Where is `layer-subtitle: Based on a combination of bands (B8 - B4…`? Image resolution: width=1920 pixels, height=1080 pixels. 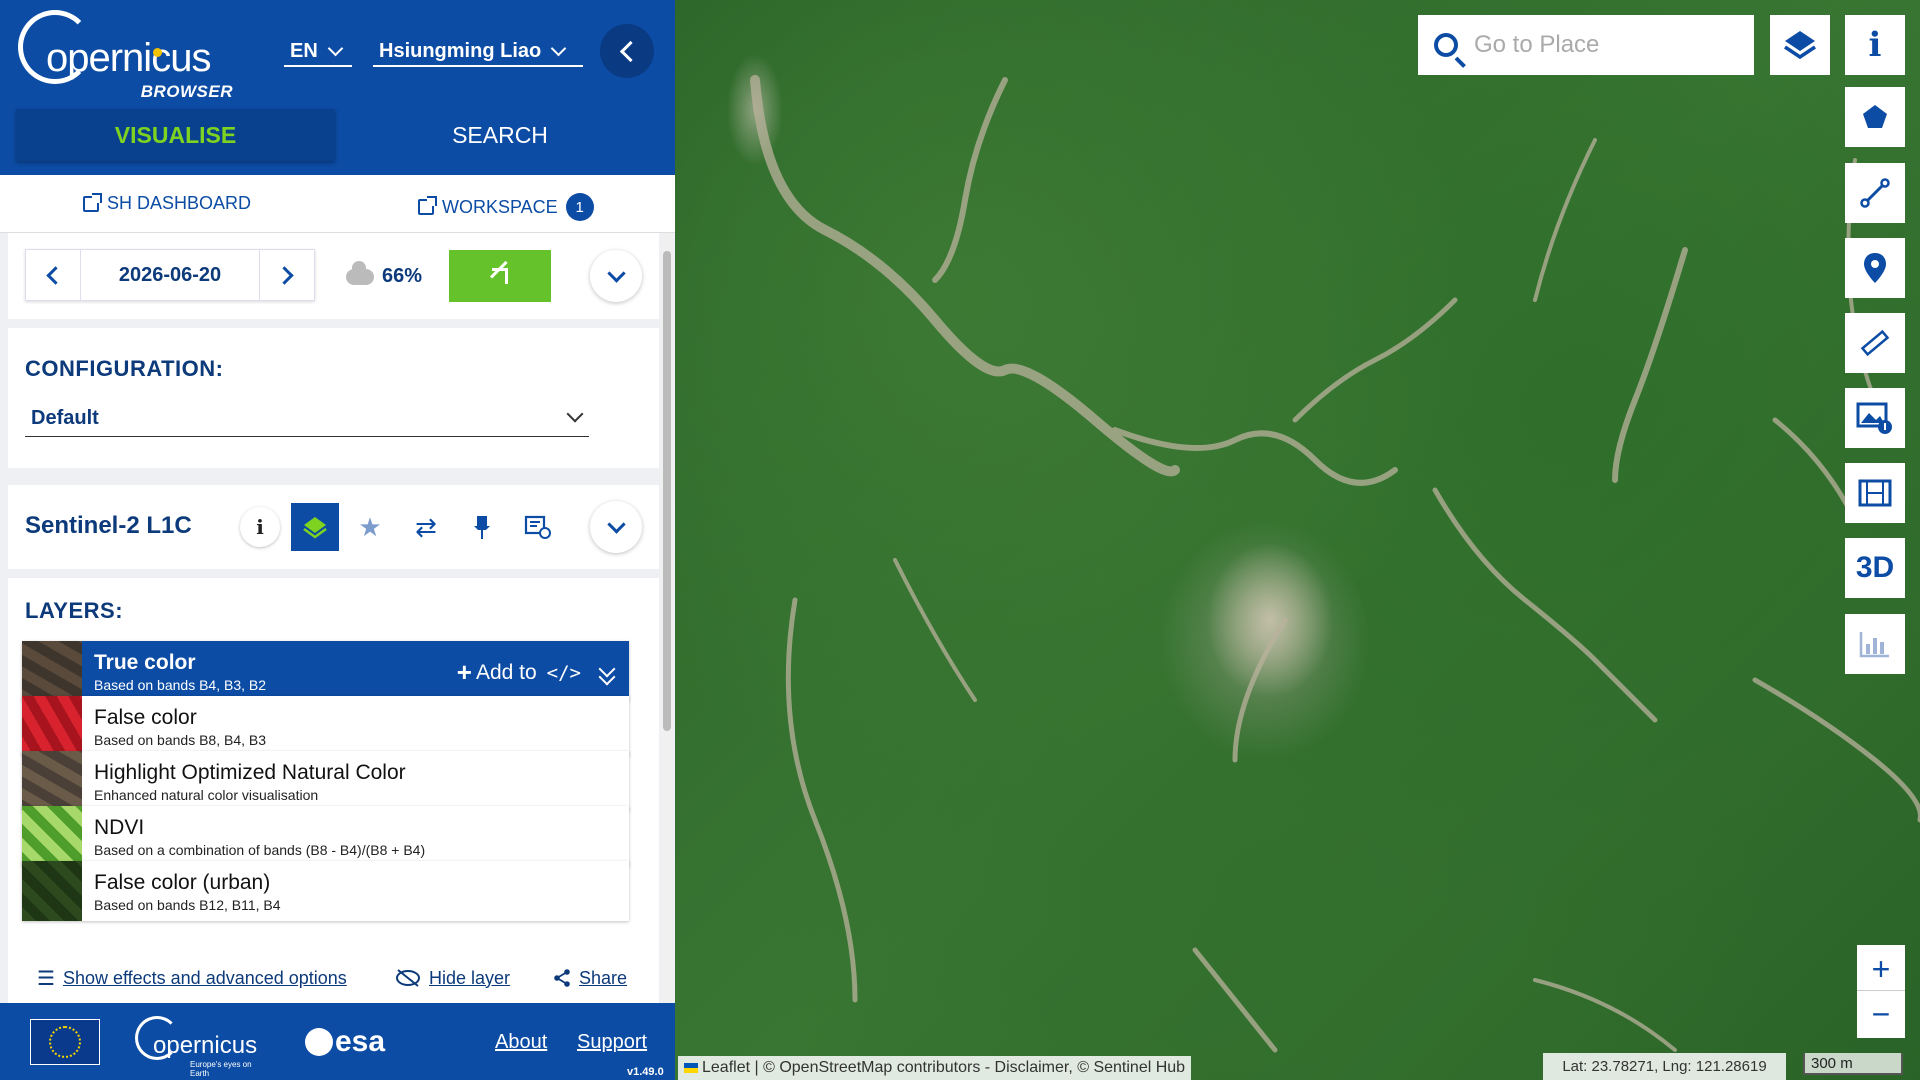
layer-subtitle: Based on a combination of bands (B8 - B4… is located at coordinates (260, 850).